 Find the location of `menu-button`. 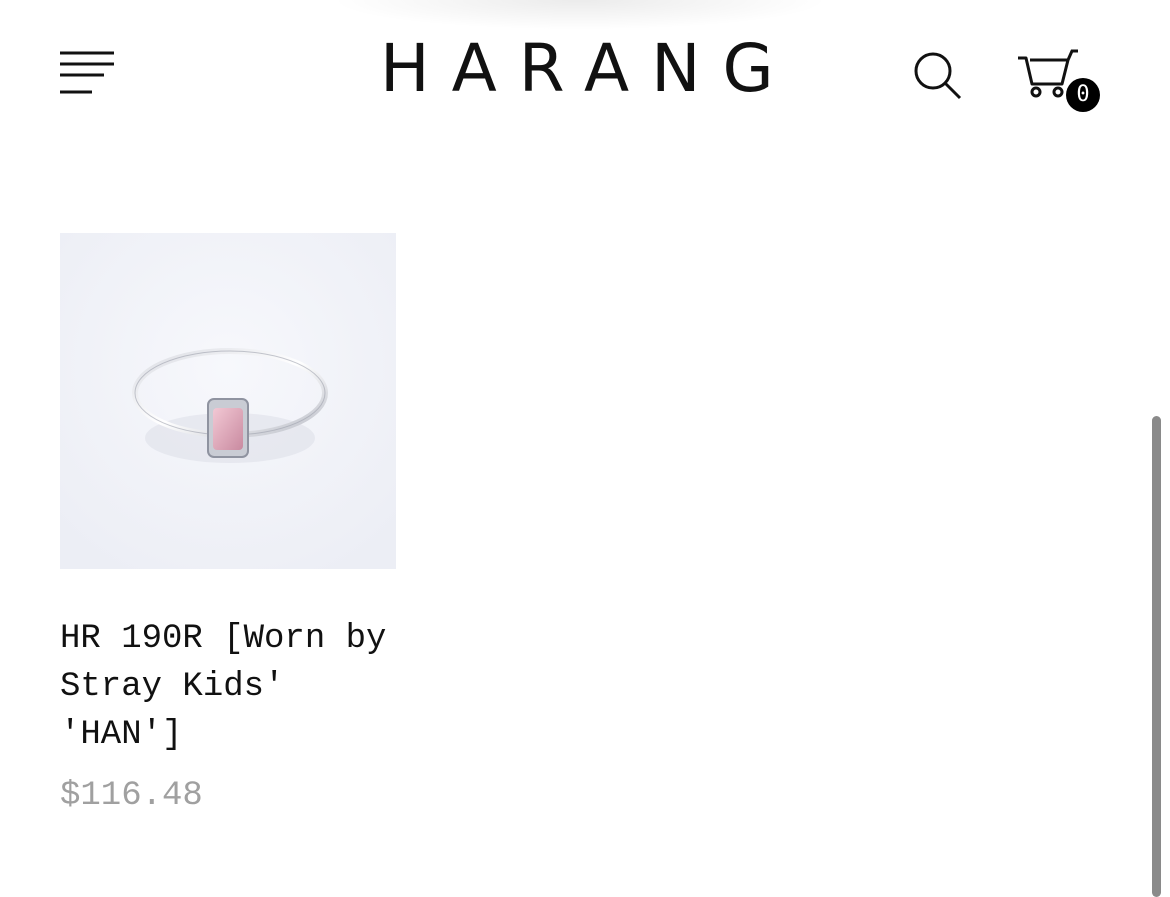

menu-button is located at coordinates (88, 73).